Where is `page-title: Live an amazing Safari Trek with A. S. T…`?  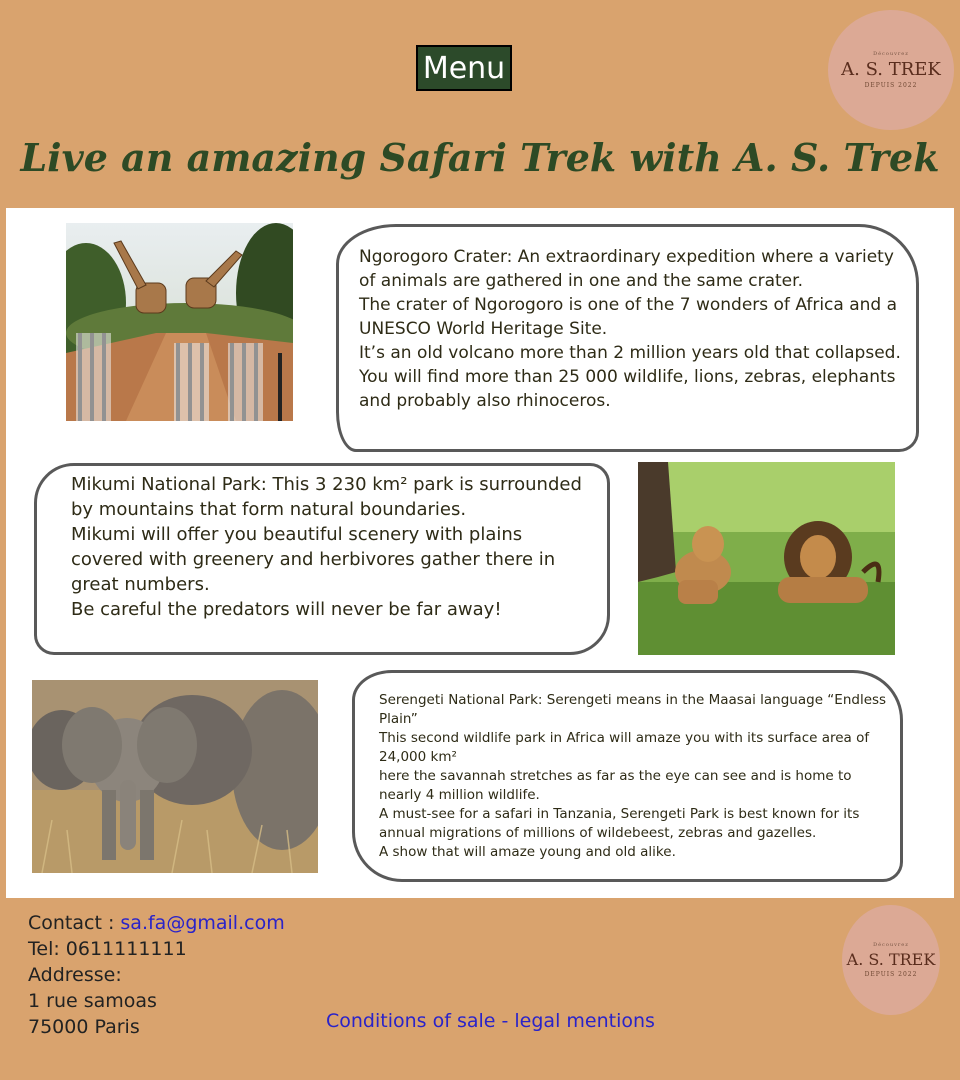
page-title: Live an amazing Safari Trek with A. S. T… is located at coordinates (480, 157).